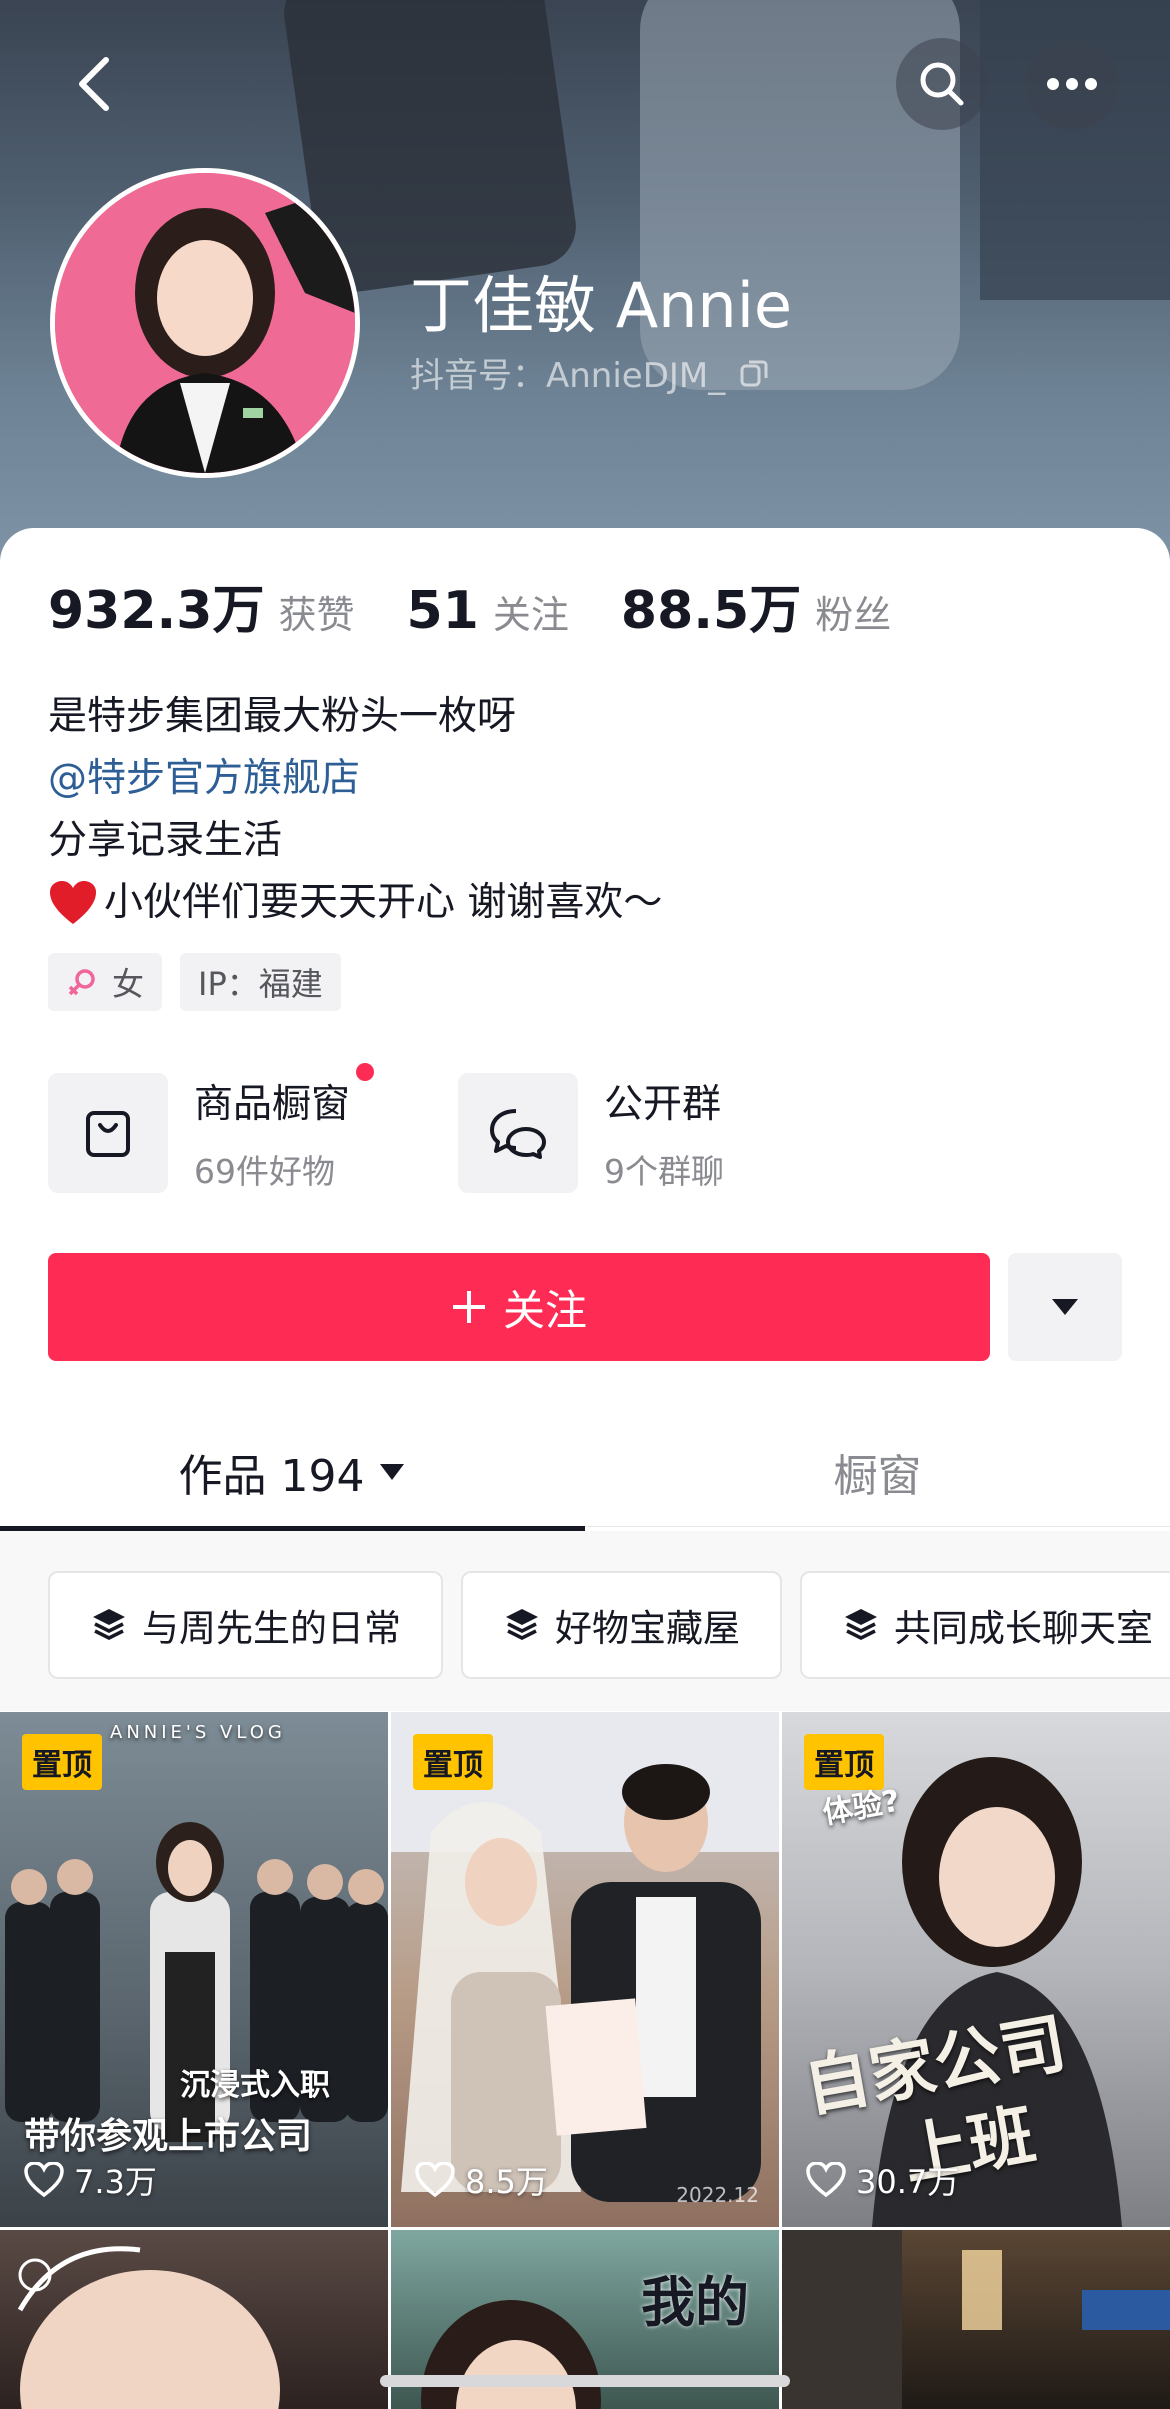 The height and width of the screenshot is (2409, 1170). Describe the element at coordinates (128, 984) in the screenshot. I see `gender-text: 女` at that location.